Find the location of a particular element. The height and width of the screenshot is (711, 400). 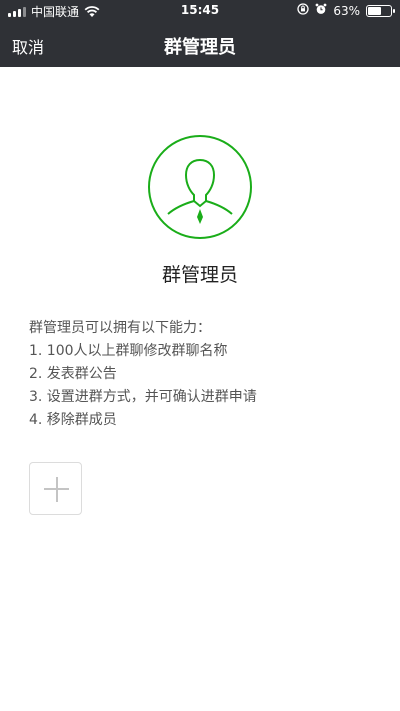

add-admin-button is located at coordinates (55, 488).